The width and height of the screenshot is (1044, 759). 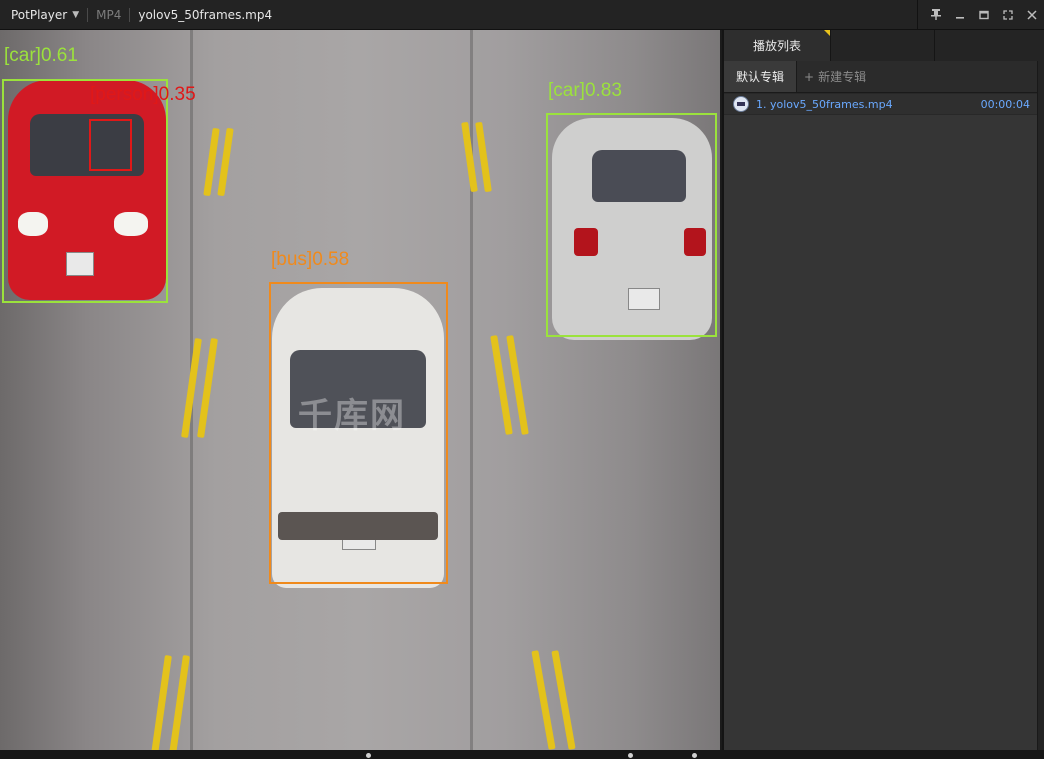 I want to click on new-album-label: 新建专辑, so click(x=842, y=77).